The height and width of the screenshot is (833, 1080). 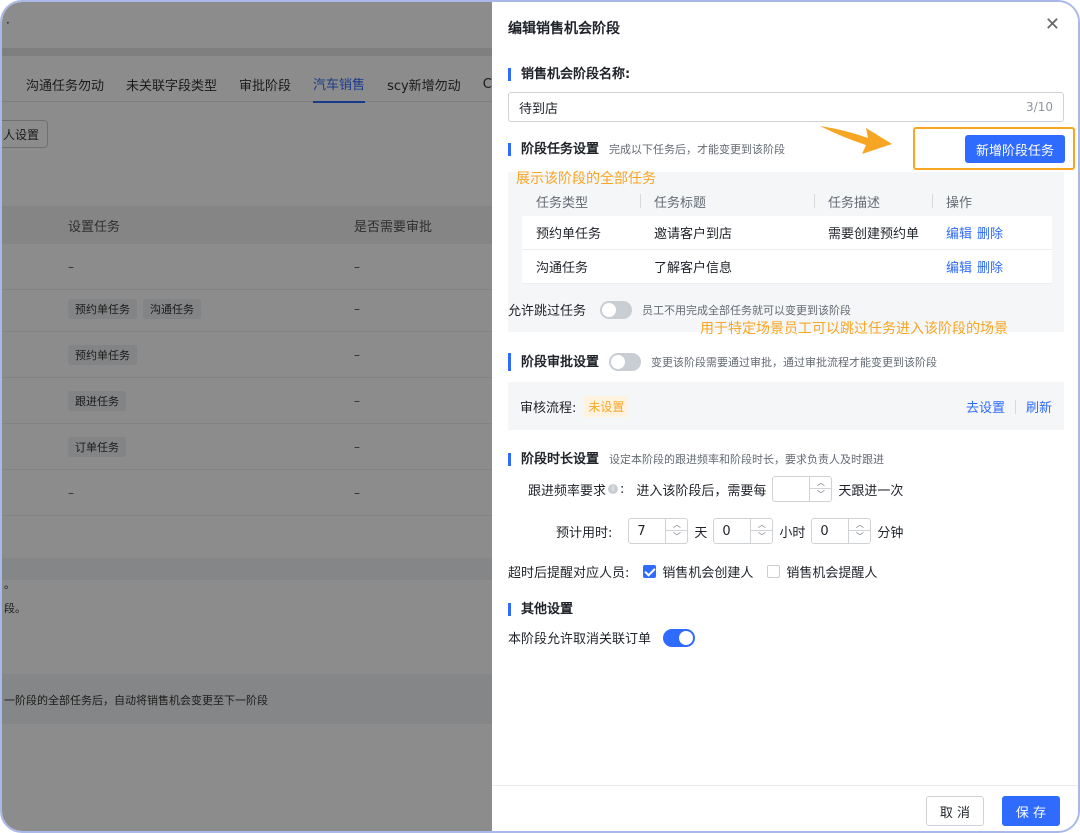 What do you see at coordinates (1039, 107) in the screenshot?
I see `char-count: 3/10` at bounding box center [1039, 107].